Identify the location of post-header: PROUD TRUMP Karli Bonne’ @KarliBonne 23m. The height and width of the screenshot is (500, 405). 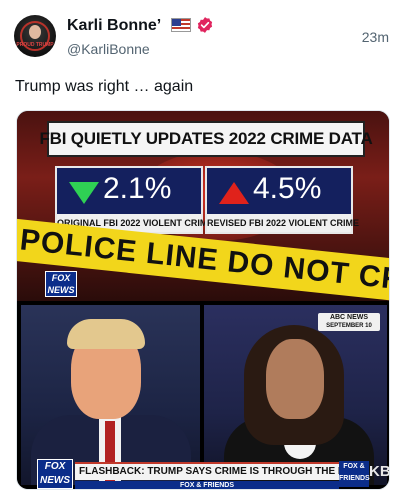
(202, 35).